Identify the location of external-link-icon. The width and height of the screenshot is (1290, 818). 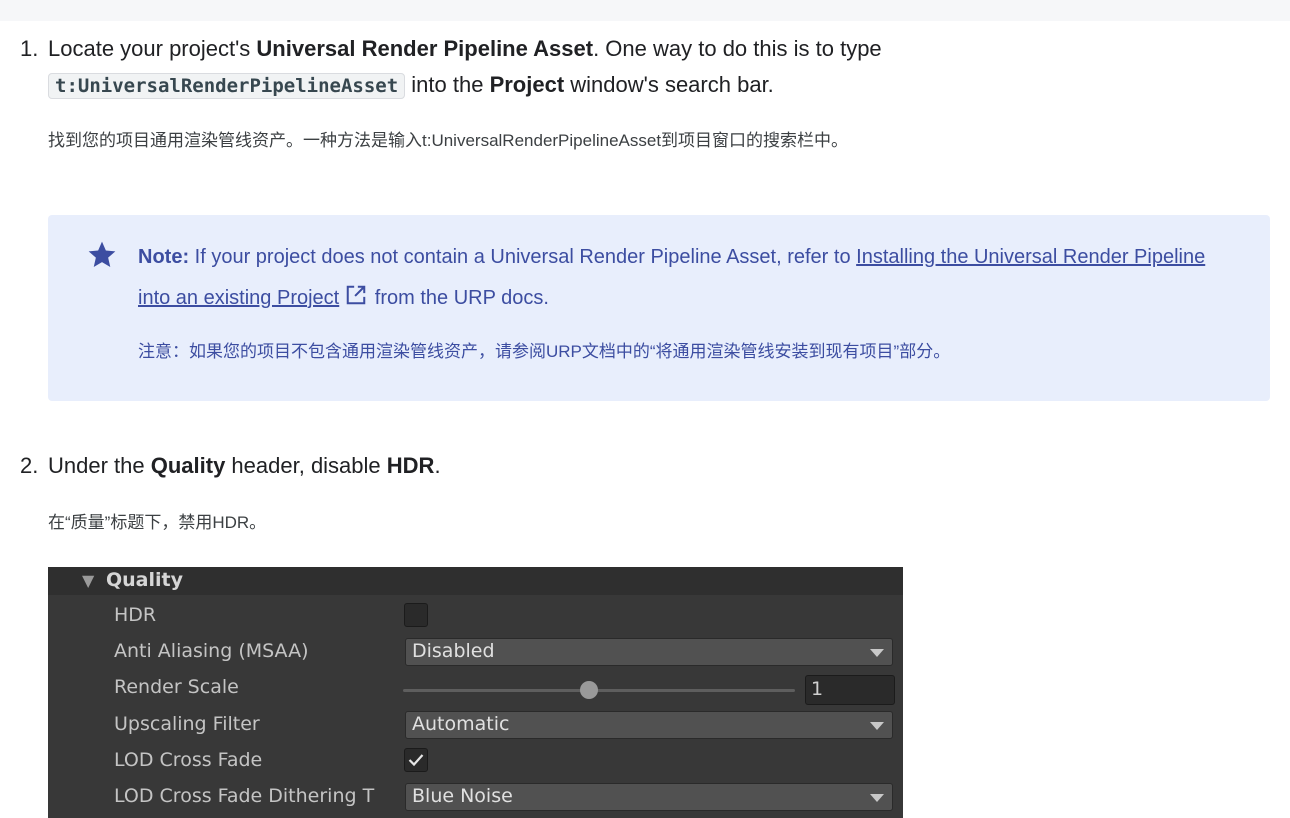
(356, 295).